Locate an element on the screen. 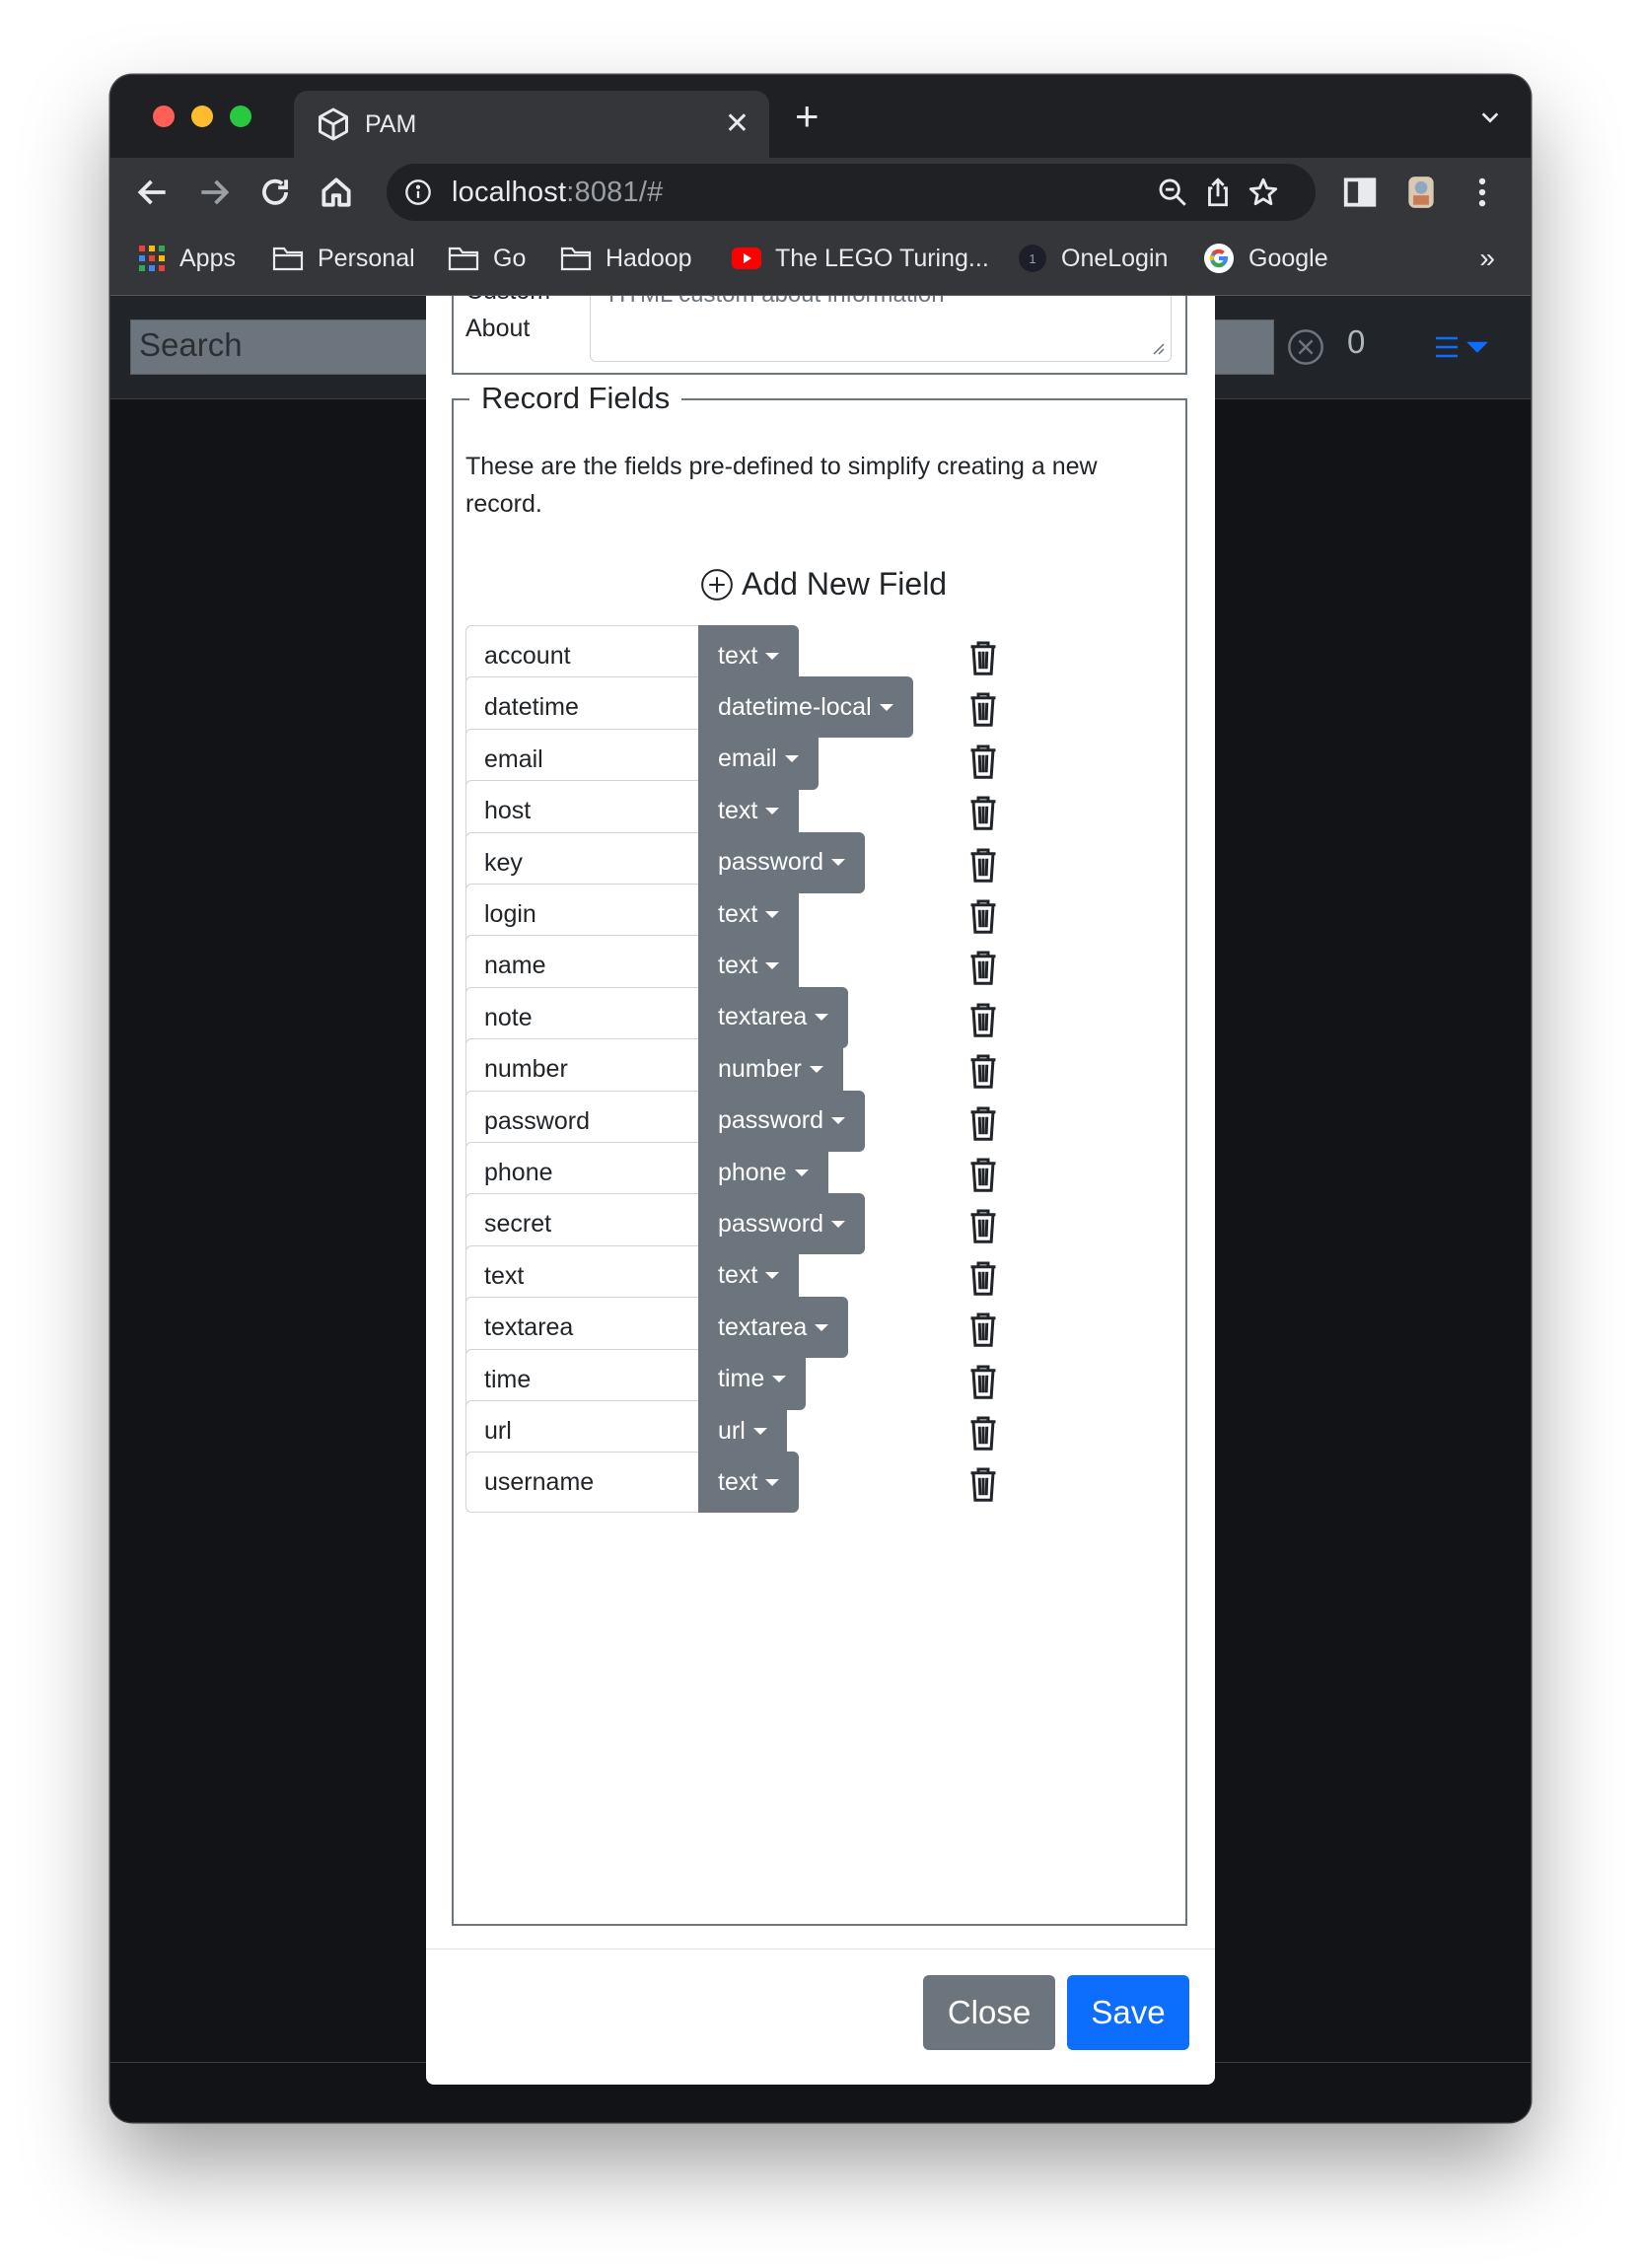 Image resolution: width=1641 pixels, height=2268 pixels. google-icon is located at coordinates (1219, 258).